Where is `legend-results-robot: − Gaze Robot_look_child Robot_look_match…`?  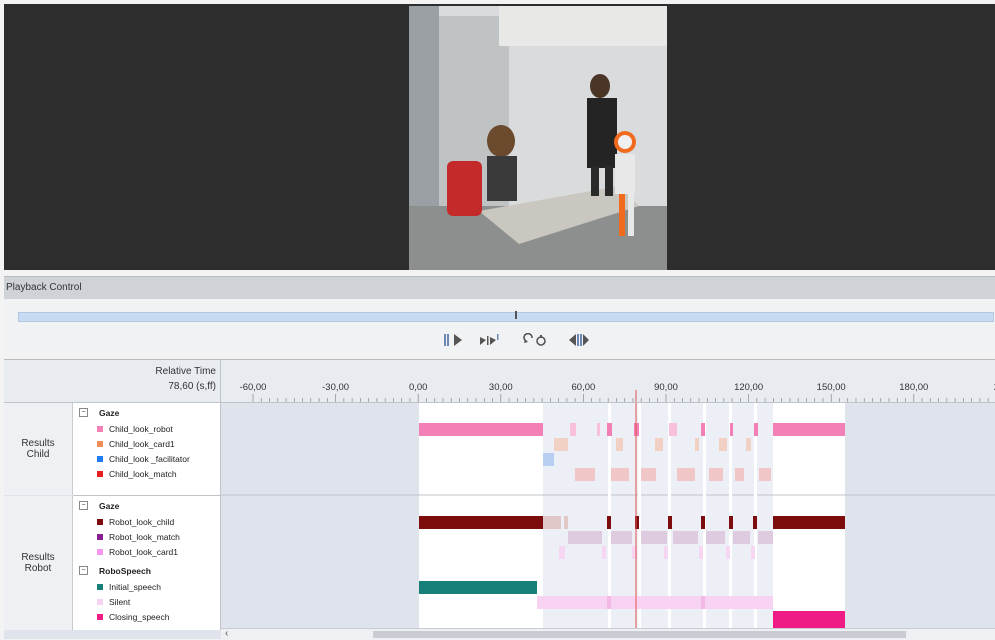 legend-results-robot: − Gaze Robot_look_child Robot_look_match… is located at coordinates (147, 563).